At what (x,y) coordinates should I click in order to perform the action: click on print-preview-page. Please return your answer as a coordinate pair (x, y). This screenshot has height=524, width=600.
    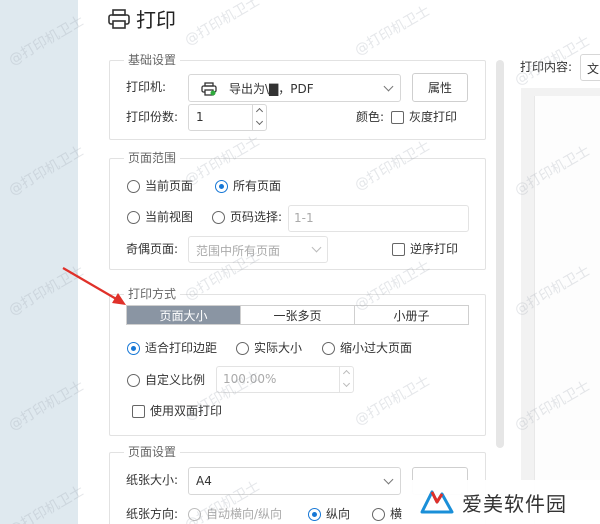
    Looking at the image, I should click on (567, 310).